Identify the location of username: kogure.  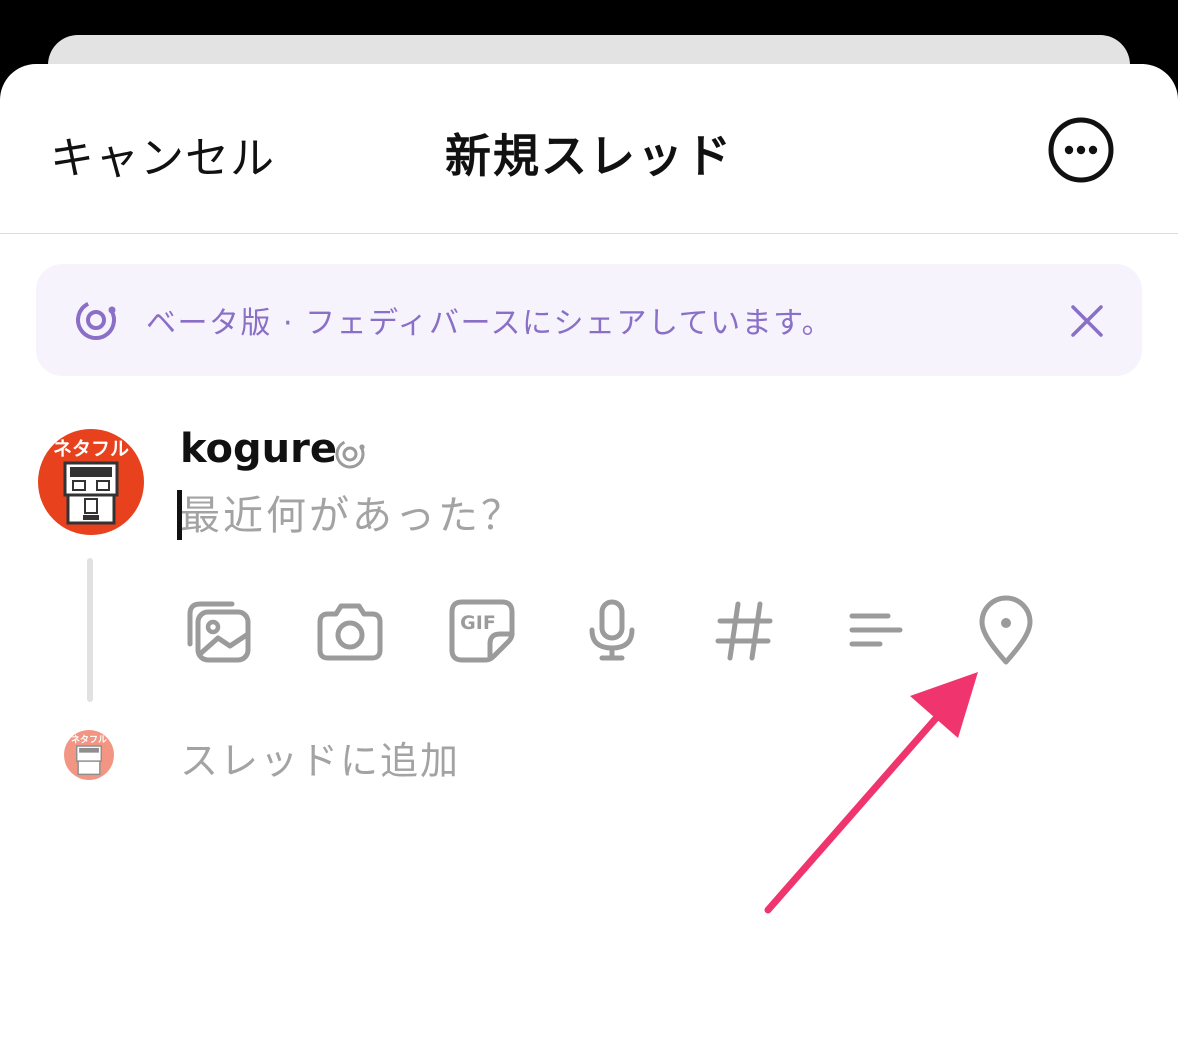
(258, 449).